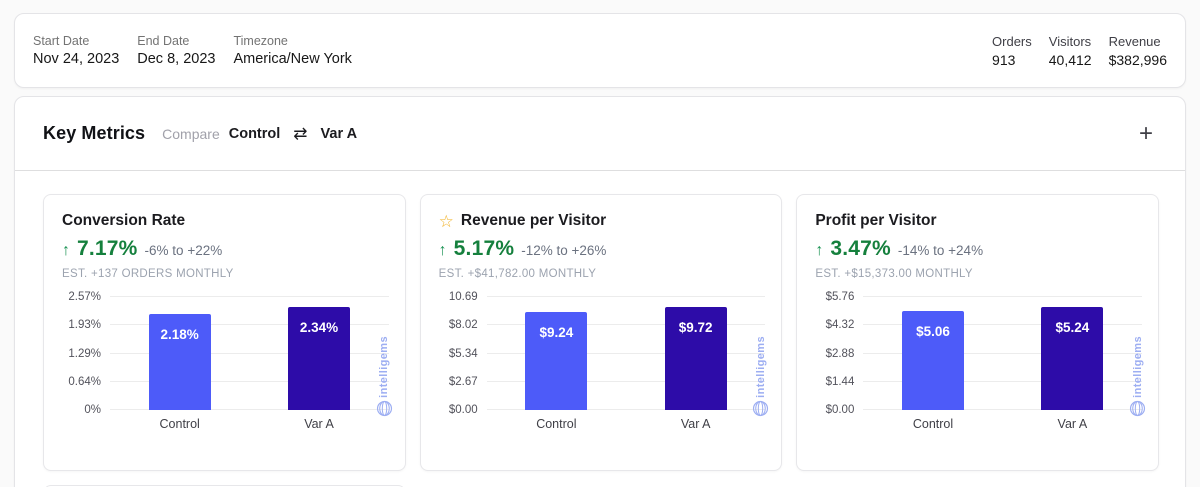  I want to click on y-tick-label: $5.34, so click(463, 353).